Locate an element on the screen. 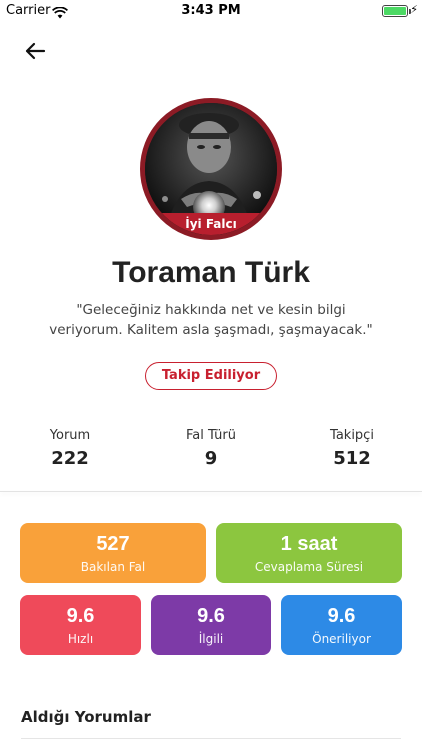 This screenshot has width=422, height=750. stat-fortune-types: Fal Türü 9 is located at coordinates (211, 448).